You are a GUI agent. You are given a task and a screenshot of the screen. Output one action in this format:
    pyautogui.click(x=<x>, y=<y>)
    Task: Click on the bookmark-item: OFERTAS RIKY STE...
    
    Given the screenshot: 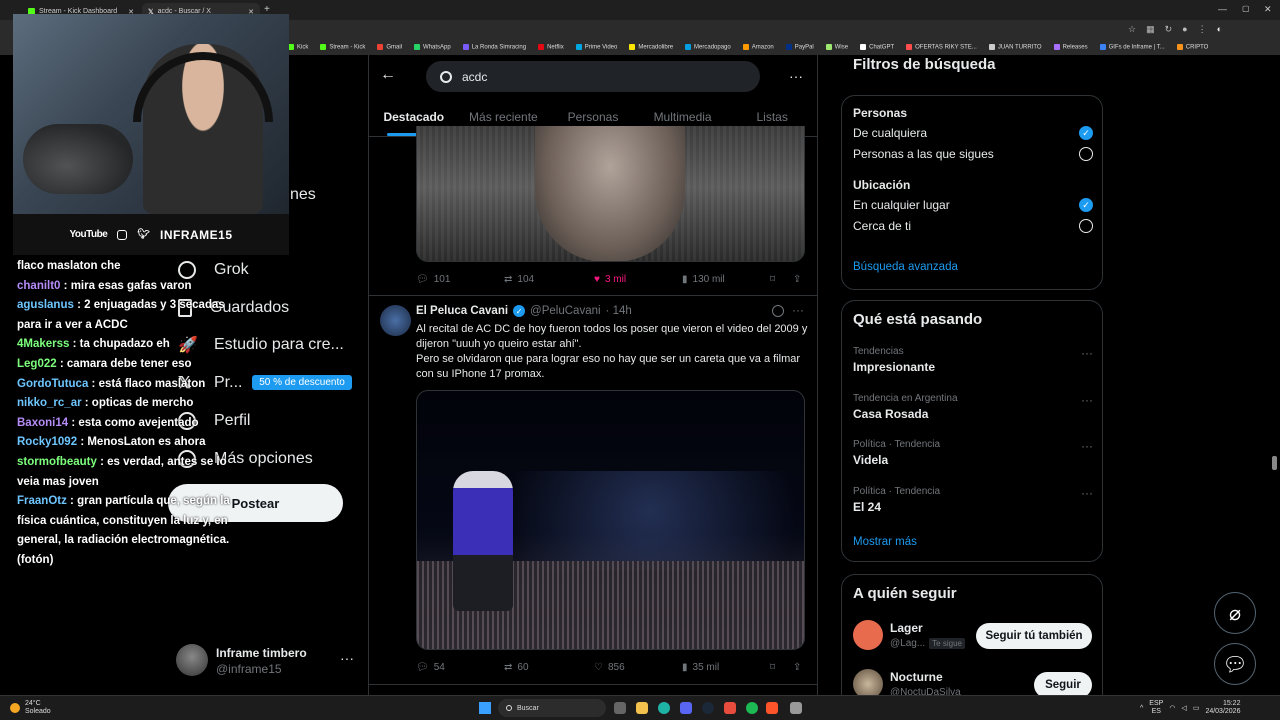 What is the action you would take?
    pyautogui.click(x=941, y=47)
    